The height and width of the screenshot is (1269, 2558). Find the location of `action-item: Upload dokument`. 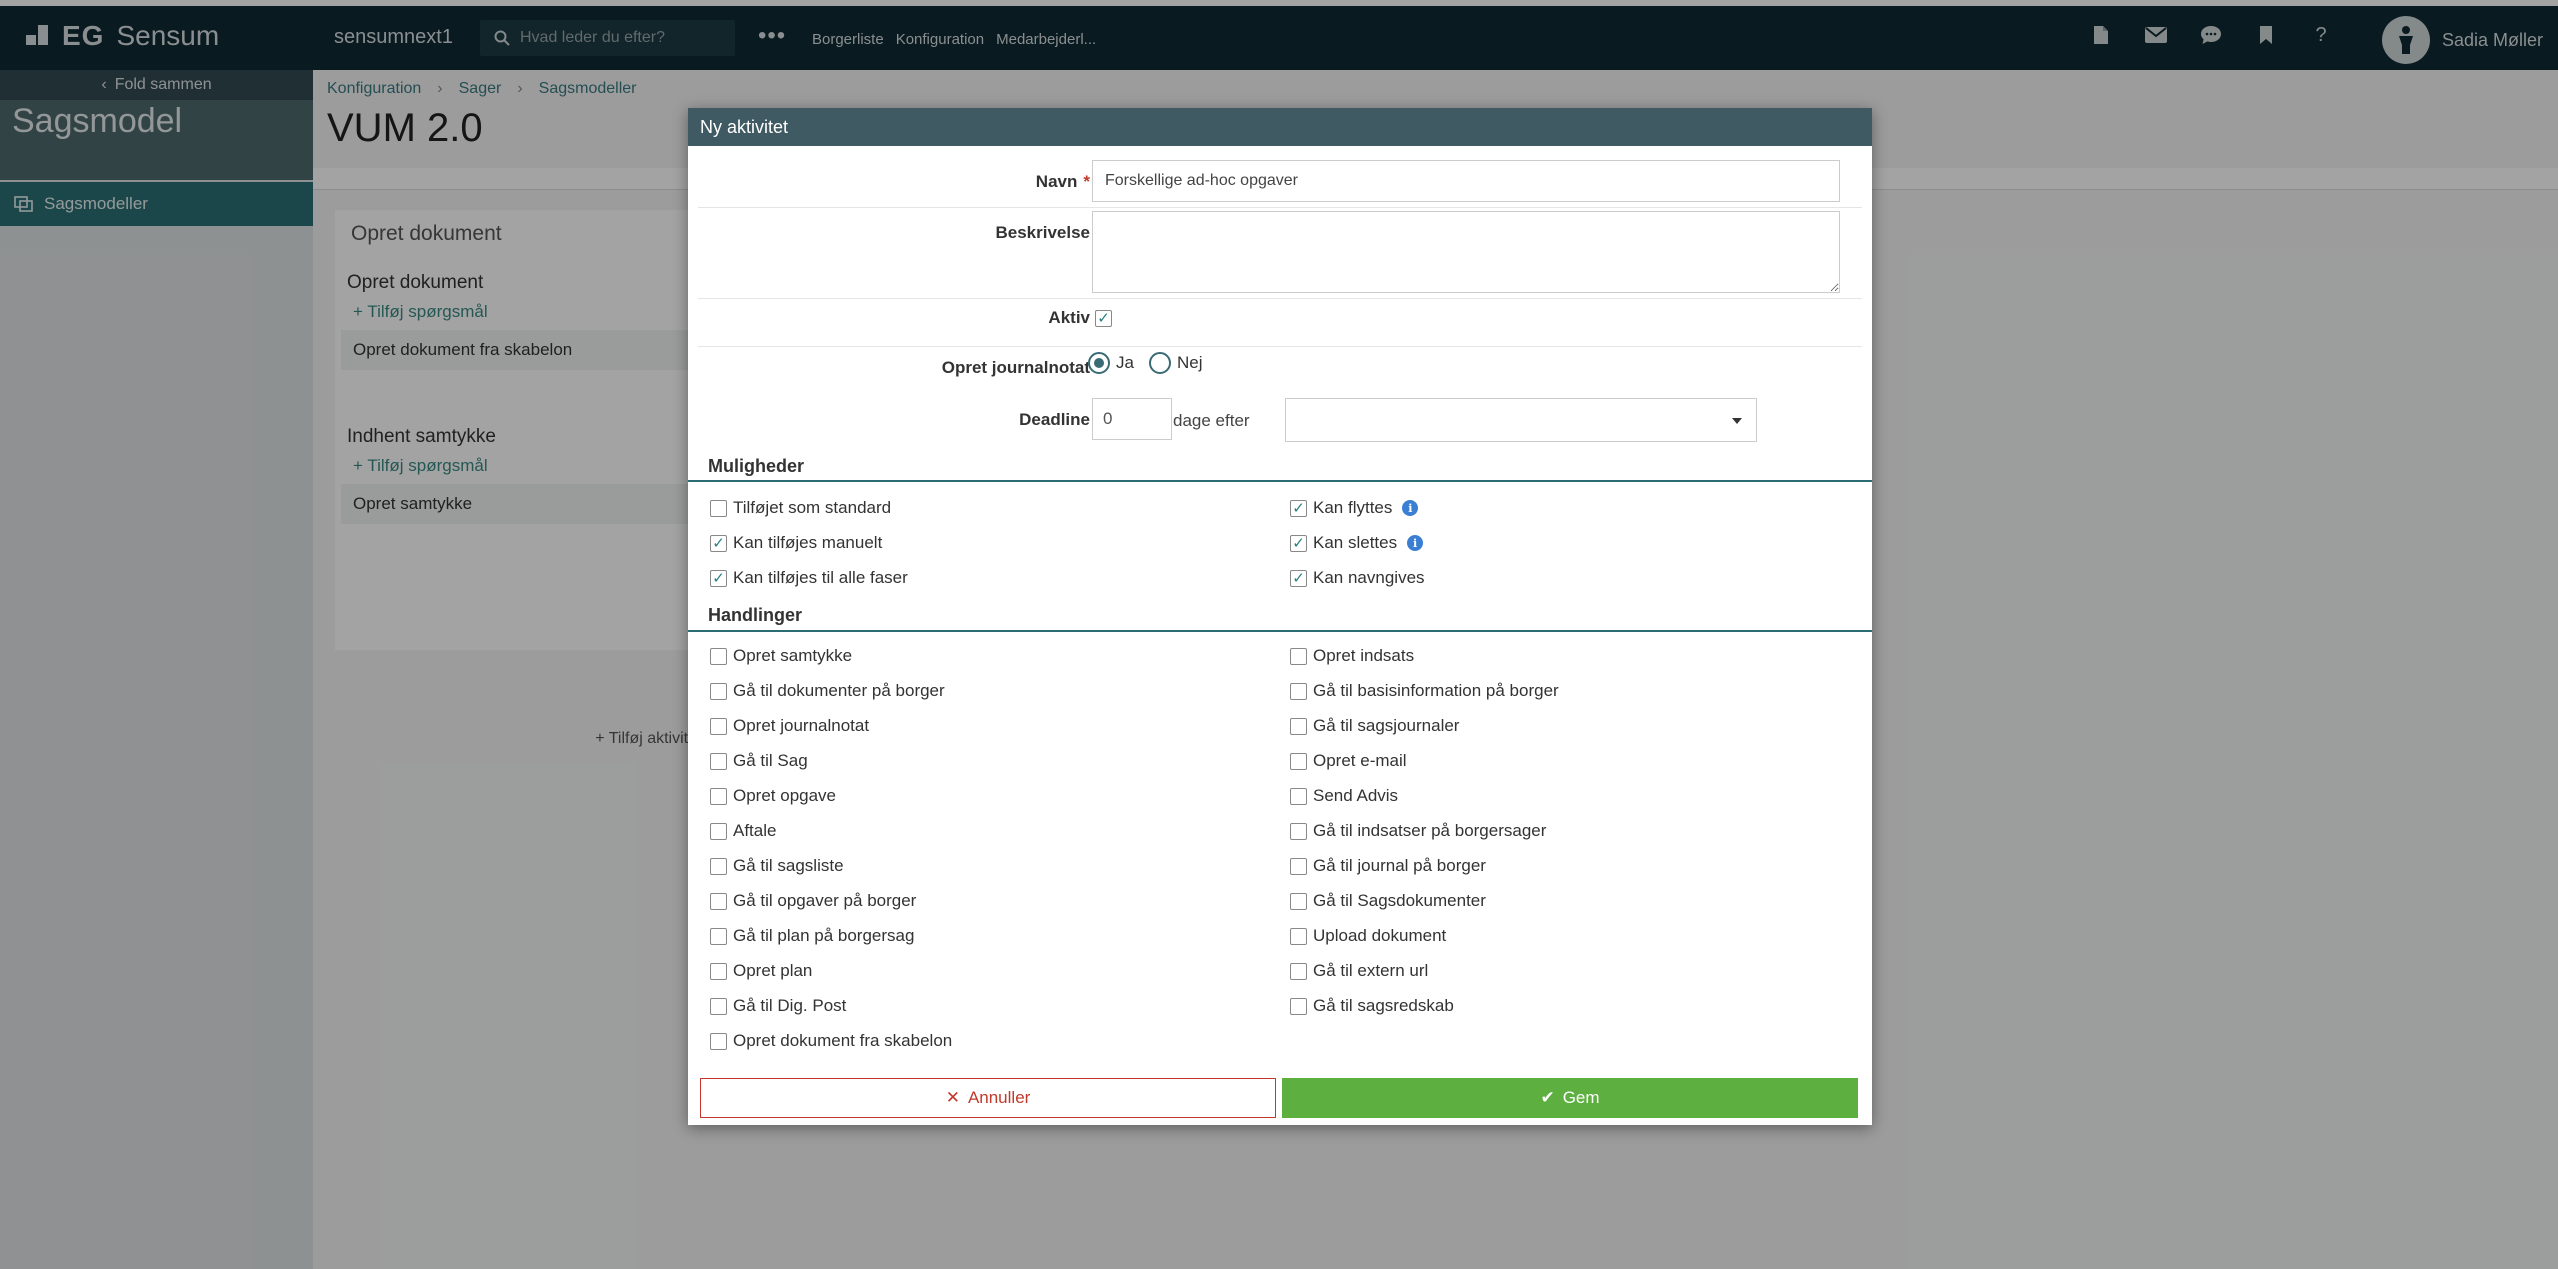

action-item: Upload dokument is located at coordinates (1368, 936).